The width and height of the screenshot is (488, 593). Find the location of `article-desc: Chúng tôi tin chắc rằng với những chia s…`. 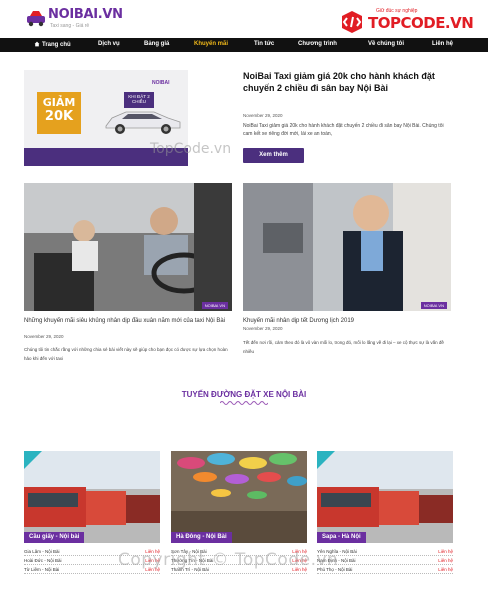

article-desc: Chúng tôi tin chắc rằng với những chia s… is located at coordinates (126, 354).